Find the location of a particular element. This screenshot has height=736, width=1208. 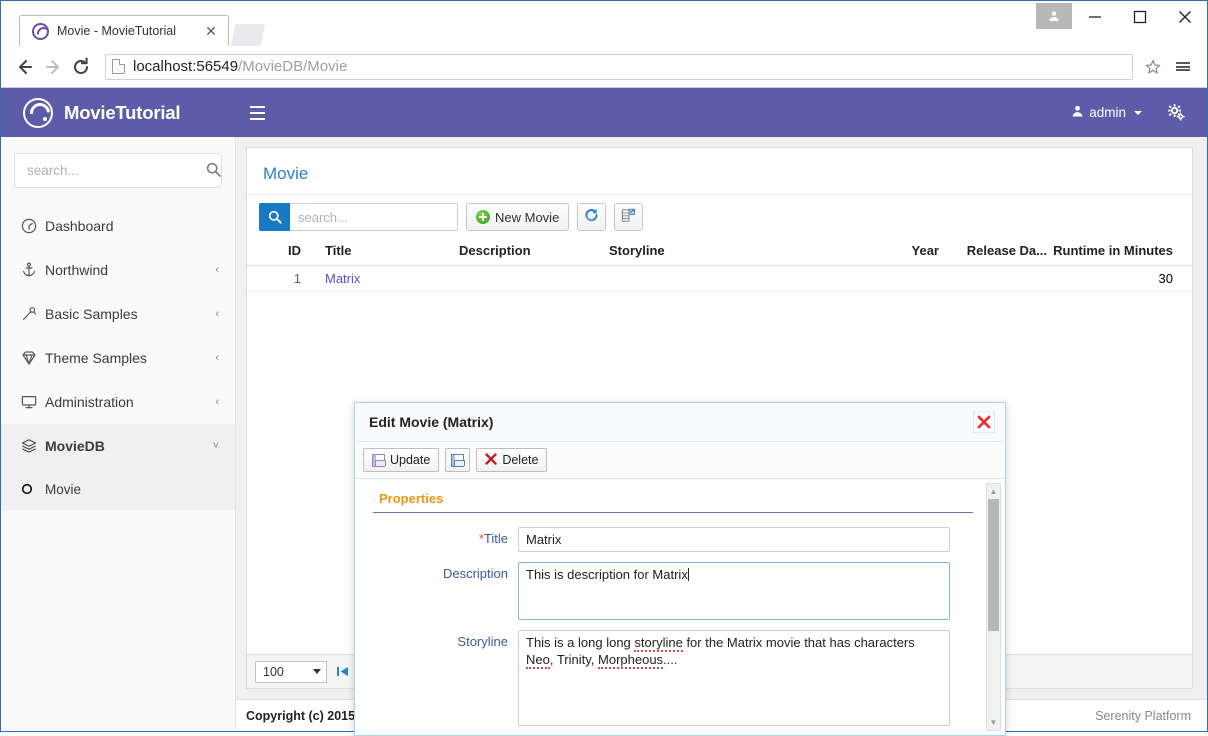

reload-icon is located at coordinates (81, 67).